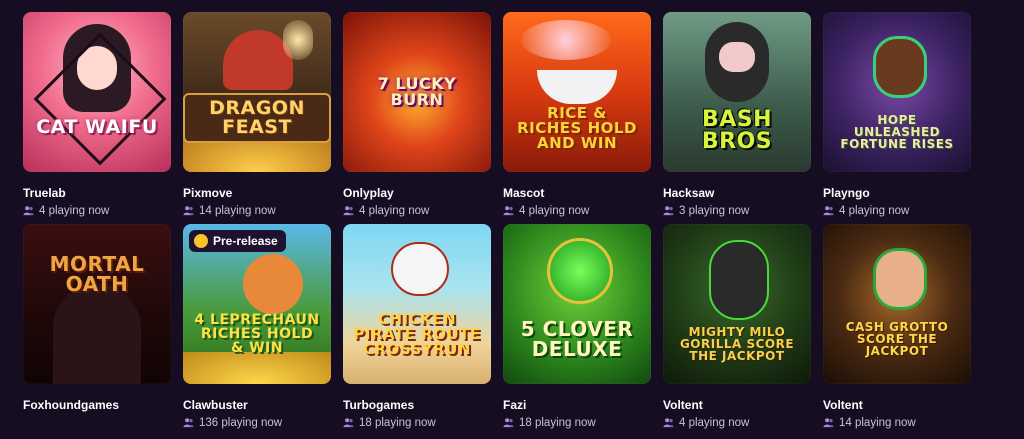 Image resolution: width=1024 pixels, height=439 pixels. What do you see at coordinates (417, 304) in the screenshot?
I see `game-thumbnail: CHICKEN PIRATE ROUTE CROSSYRUN` at bounding box center [417, 304].